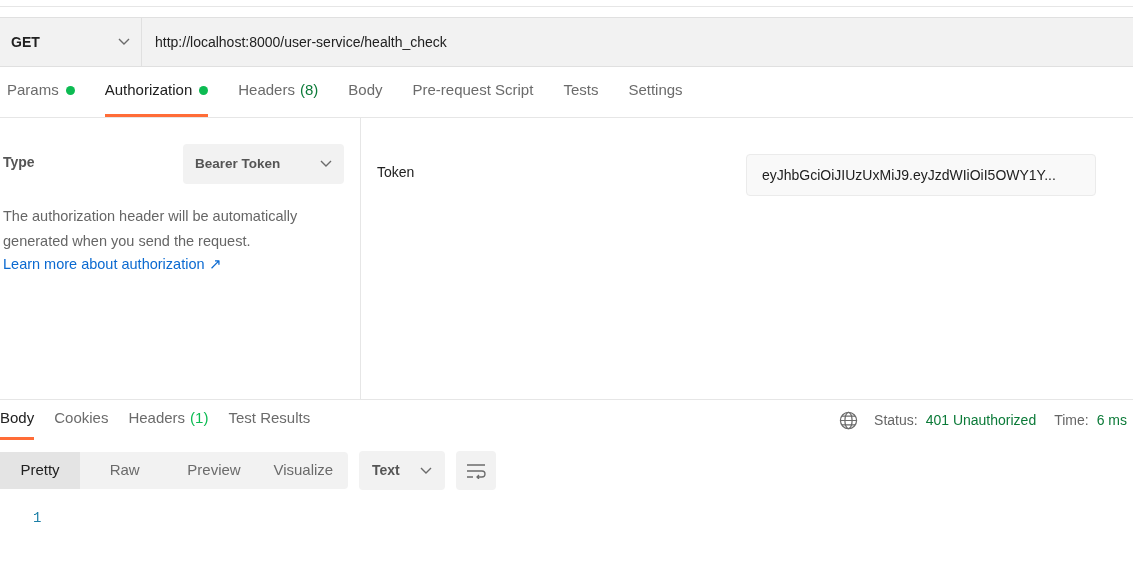 The image size is (1133, 566). Describe the element at coordinates (37, 518) in the screenshot. I see `line-number: 1` at that location.